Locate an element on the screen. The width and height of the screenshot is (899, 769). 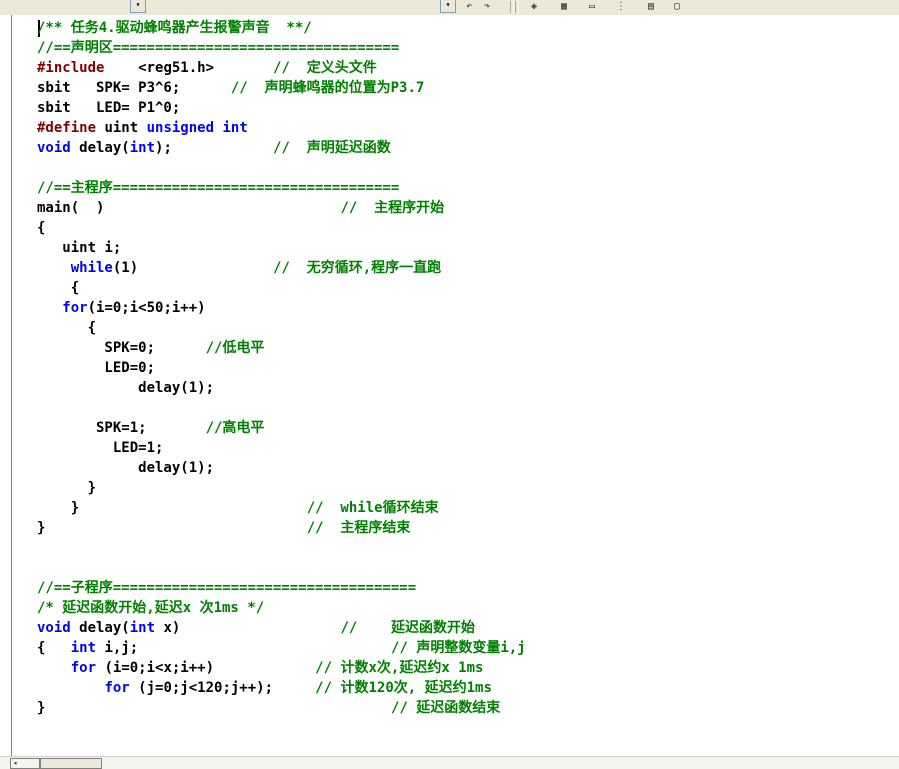
code-text: main( ) is located at coordinates (189, 208).